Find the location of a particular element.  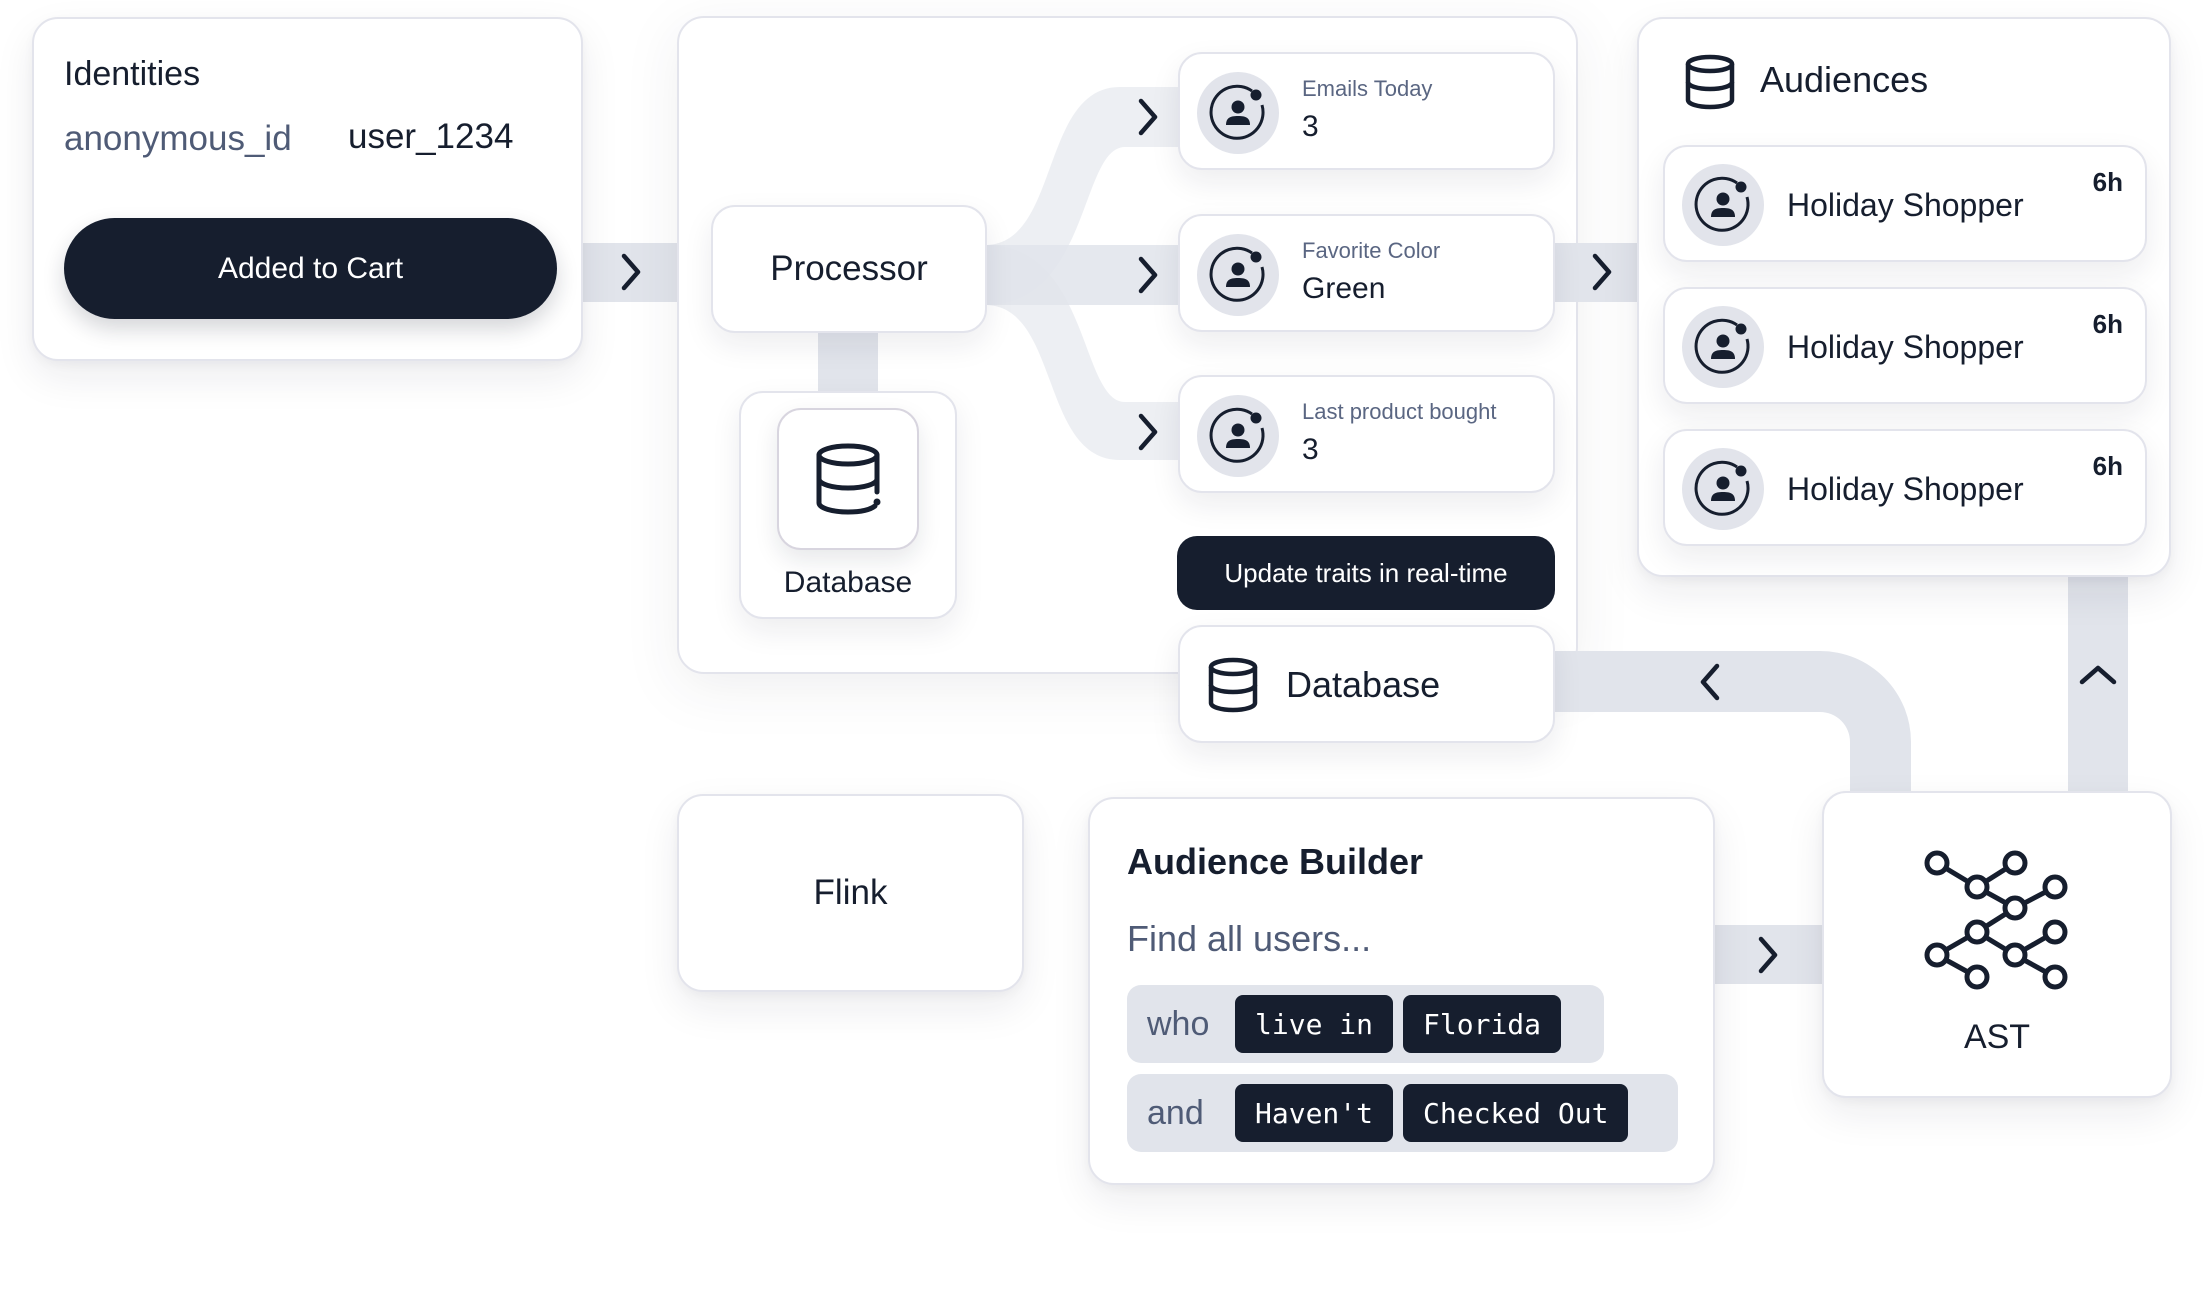

audiences-title: Audiences is located at coordinates (1844, 79).